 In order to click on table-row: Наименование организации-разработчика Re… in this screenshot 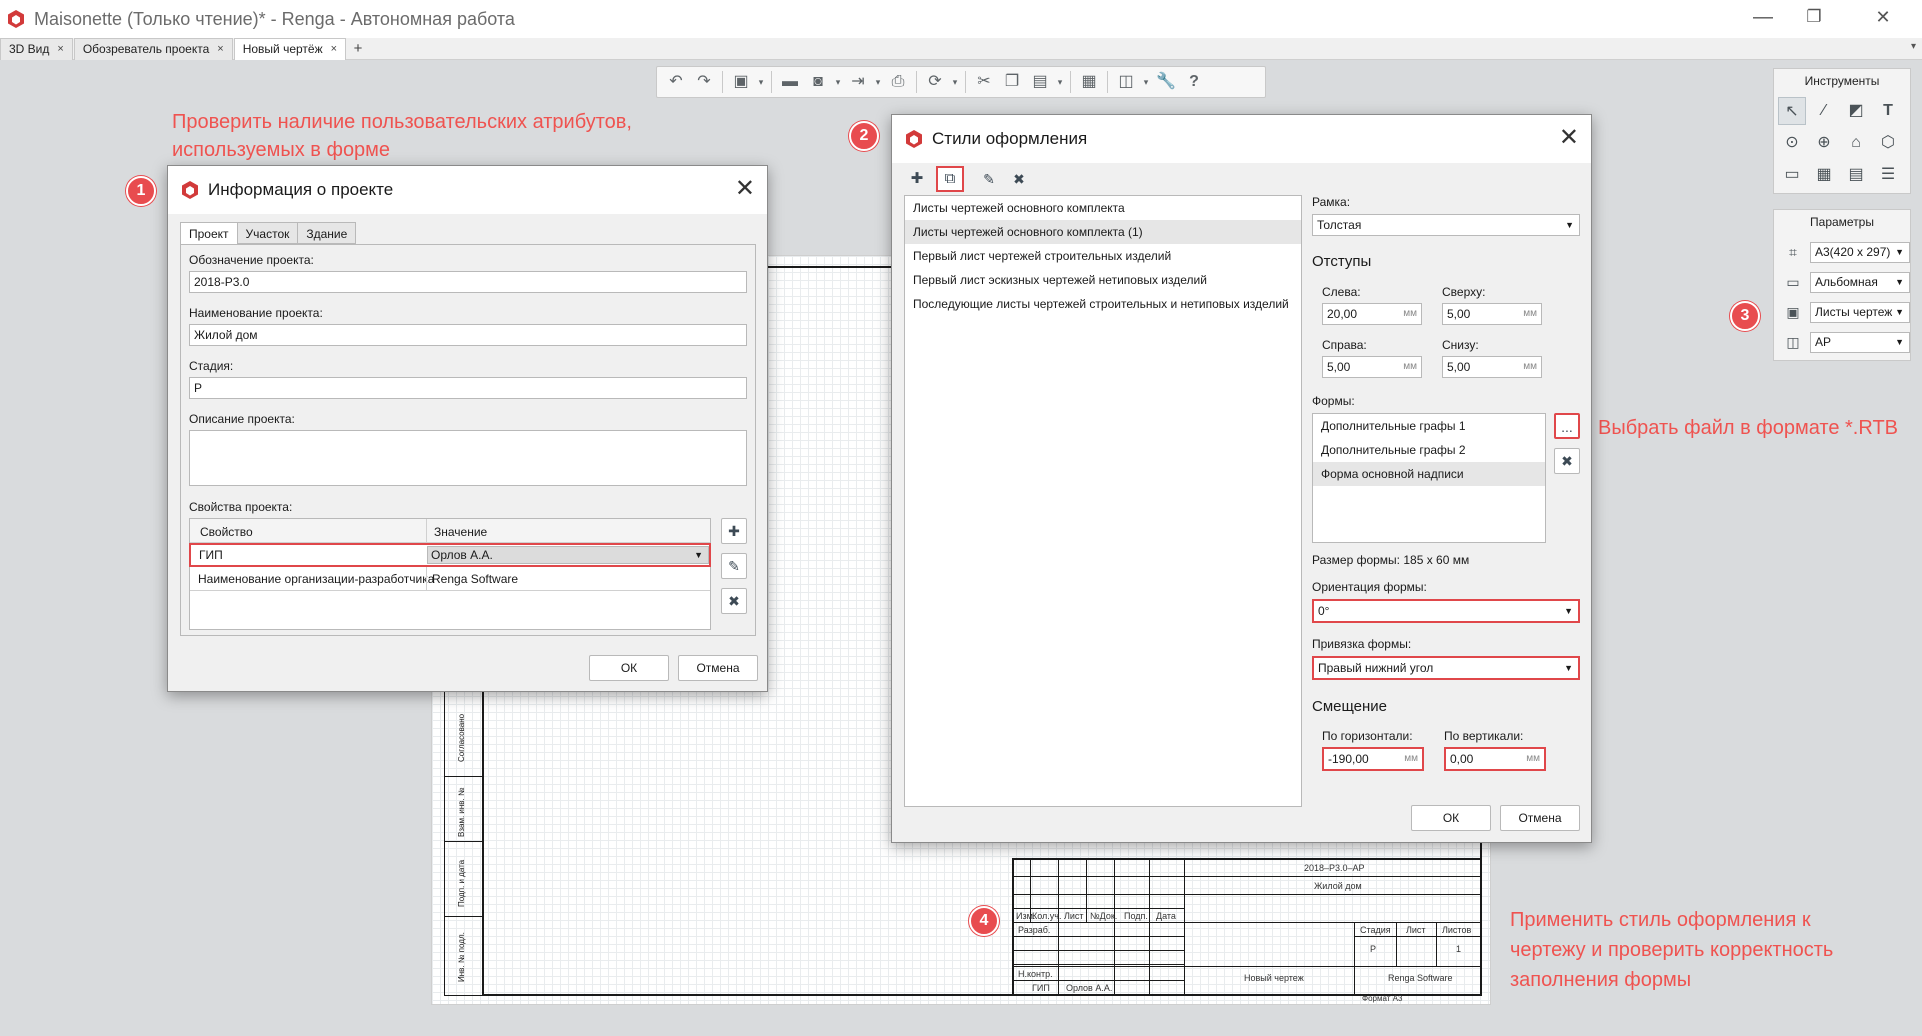, I will do `click(450, 579)`.